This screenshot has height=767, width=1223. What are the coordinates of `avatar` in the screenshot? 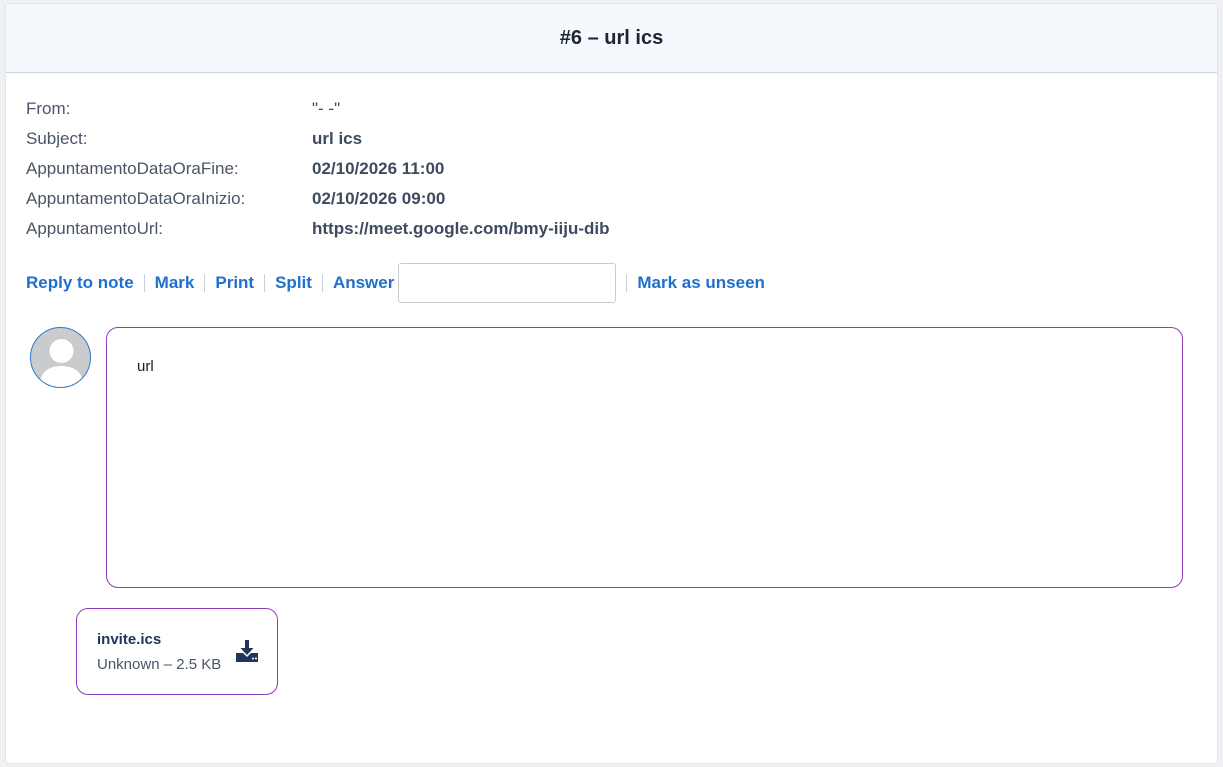 It's located at (60, 357).